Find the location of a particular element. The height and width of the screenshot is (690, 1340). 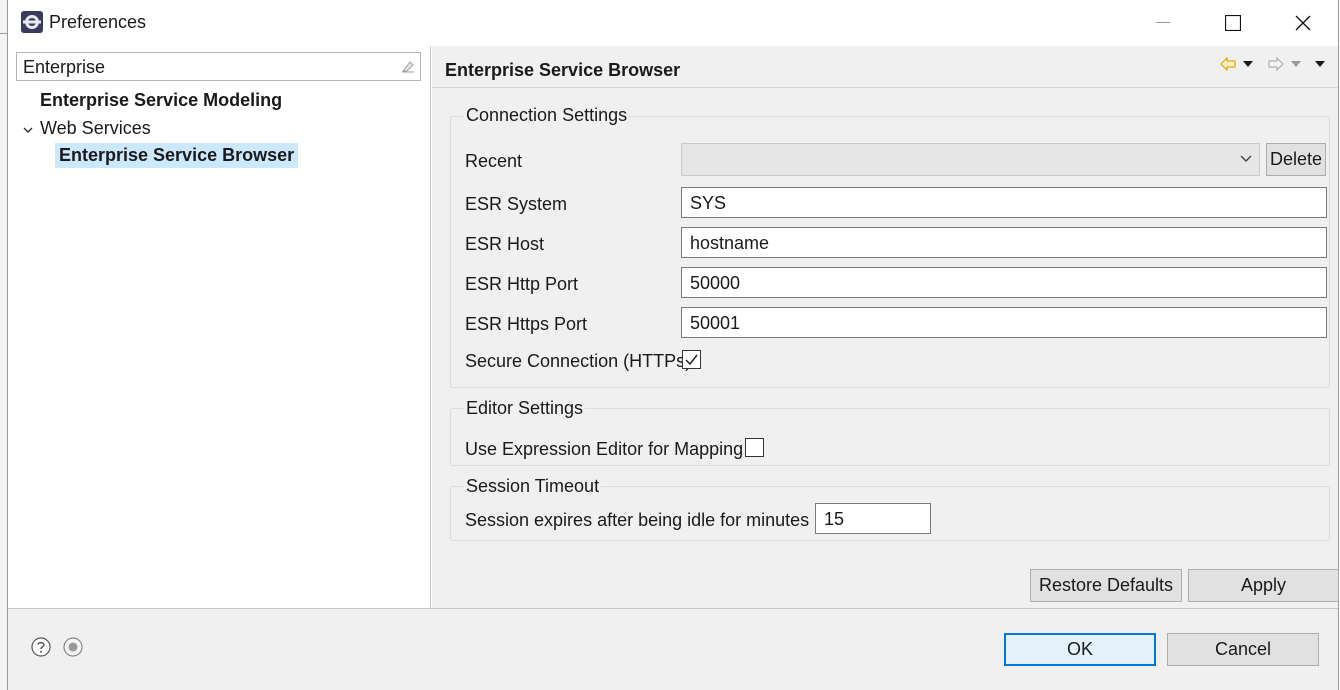

tree-item-enterprise-service-modeling: Enterprise Service Modeling is located at coordinates (161, 100).